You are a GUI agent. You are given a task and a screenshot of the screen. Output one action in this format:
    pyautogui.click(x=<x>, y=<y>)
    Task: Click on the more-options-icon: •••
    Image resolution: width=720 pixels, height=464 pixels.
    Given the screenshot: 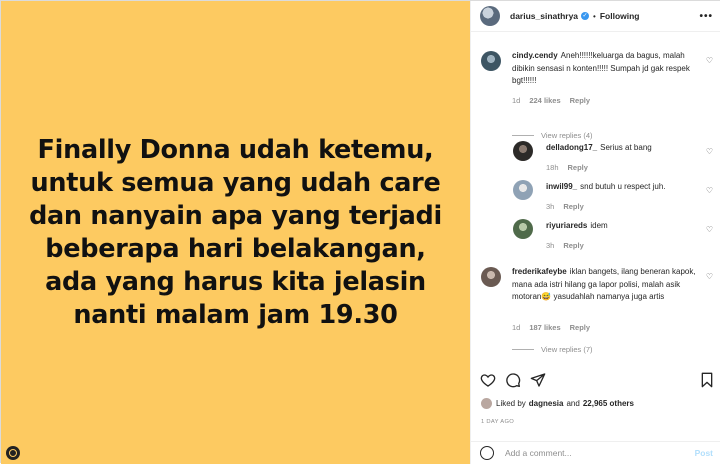 What is the action you would take?
    pyautogui.click(x=706, y=16)
    